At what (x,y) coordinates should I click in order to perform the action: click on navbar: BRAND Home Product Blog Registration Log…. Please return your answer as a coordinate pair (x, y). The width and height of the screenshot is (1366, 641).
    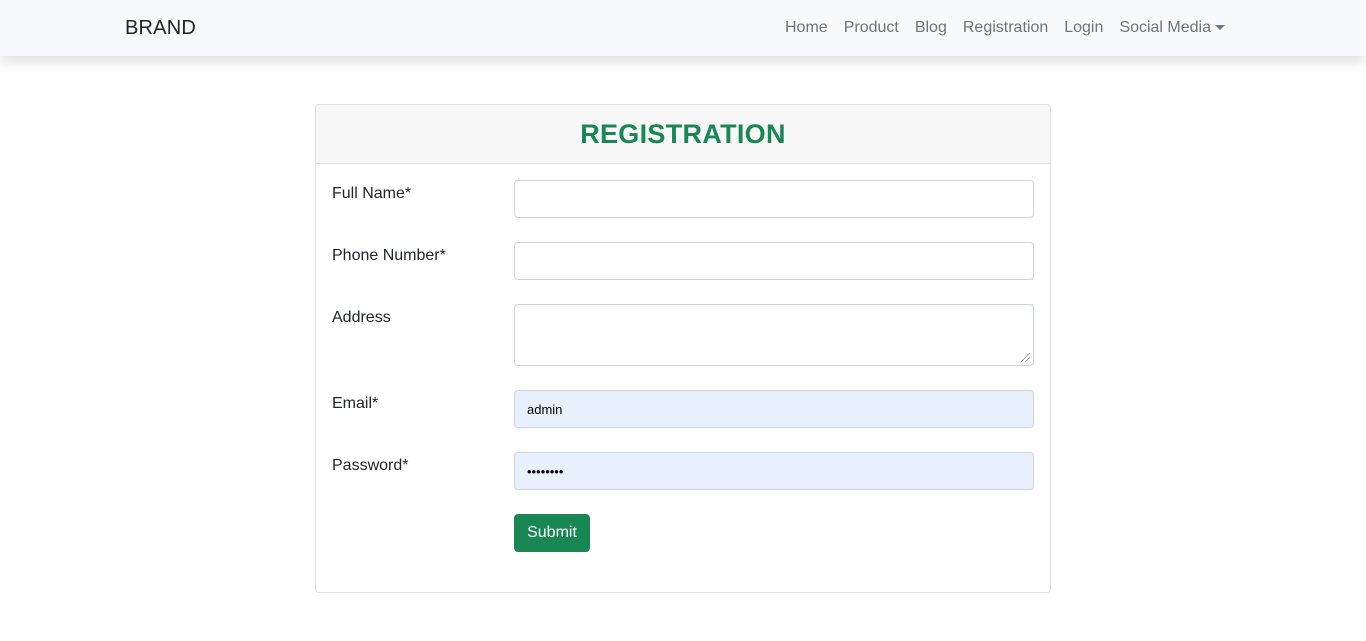
    Looking at the image, I should click on (683, 28).